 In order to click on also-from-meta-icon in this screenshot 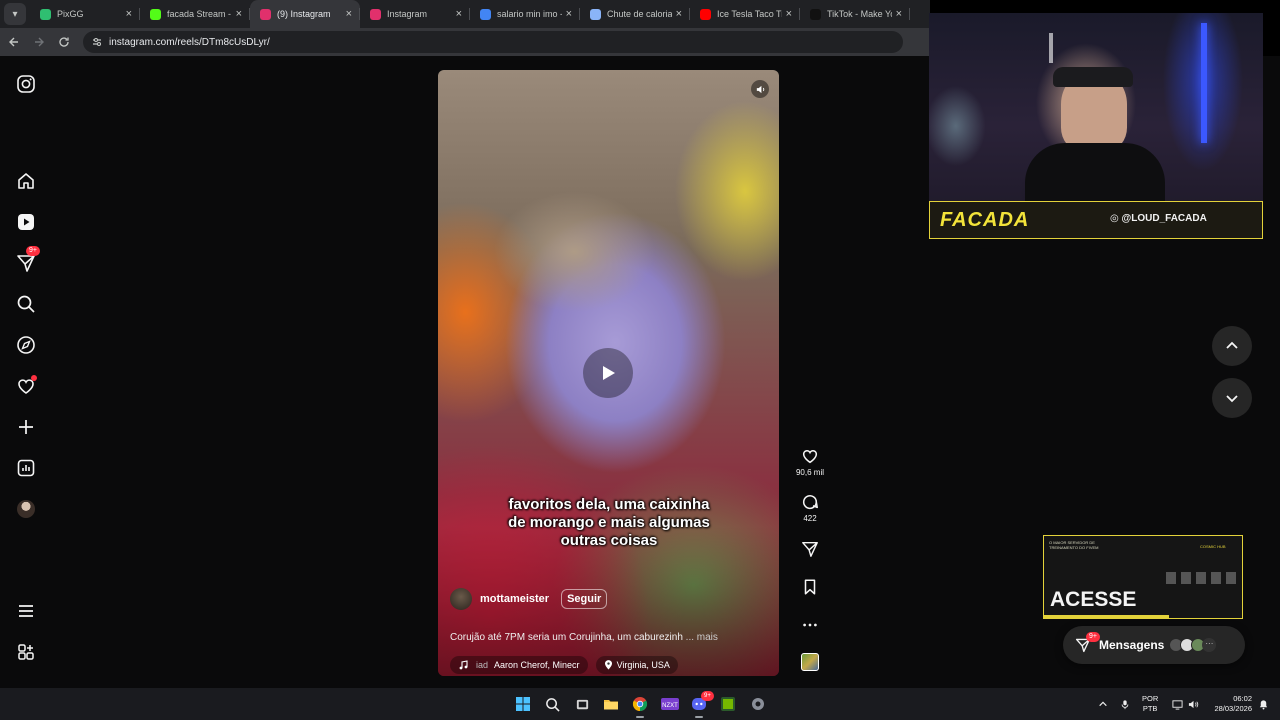, I will do `click(26, 652)`.